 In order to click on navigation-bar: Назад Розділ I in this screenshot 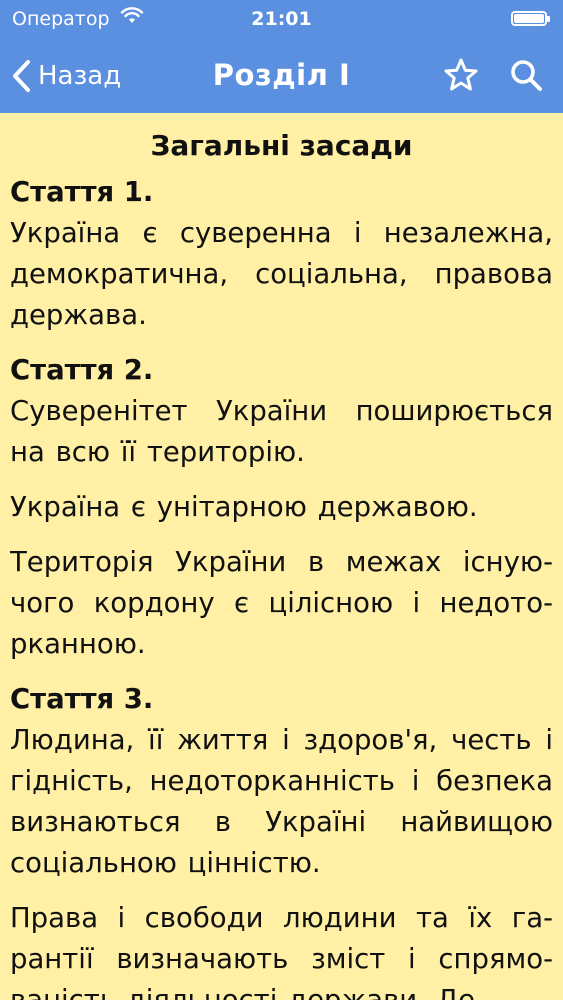, I will do `click(281, 76)`.